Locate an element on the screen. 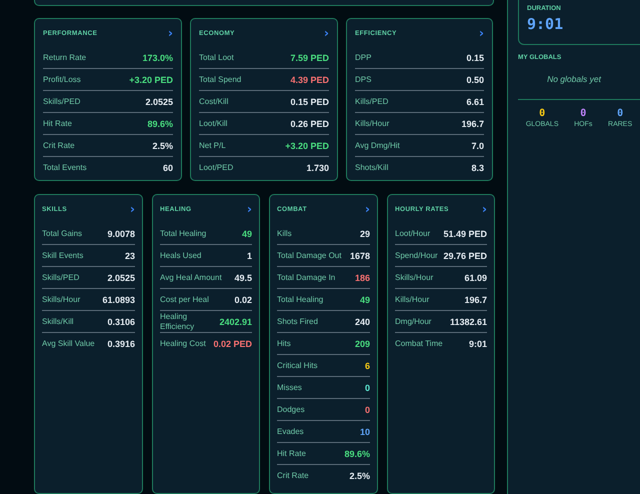  stat-value: 1678 is located at coordinates (360, 255).